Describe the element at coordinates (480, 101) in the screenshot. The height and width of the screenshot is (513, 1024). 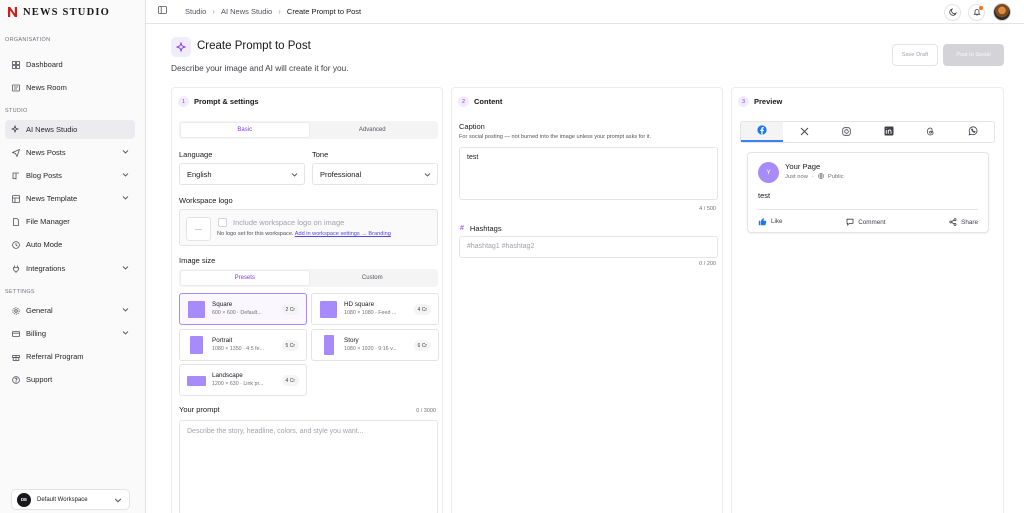
I see `panel-header: 2 Content` at that location.